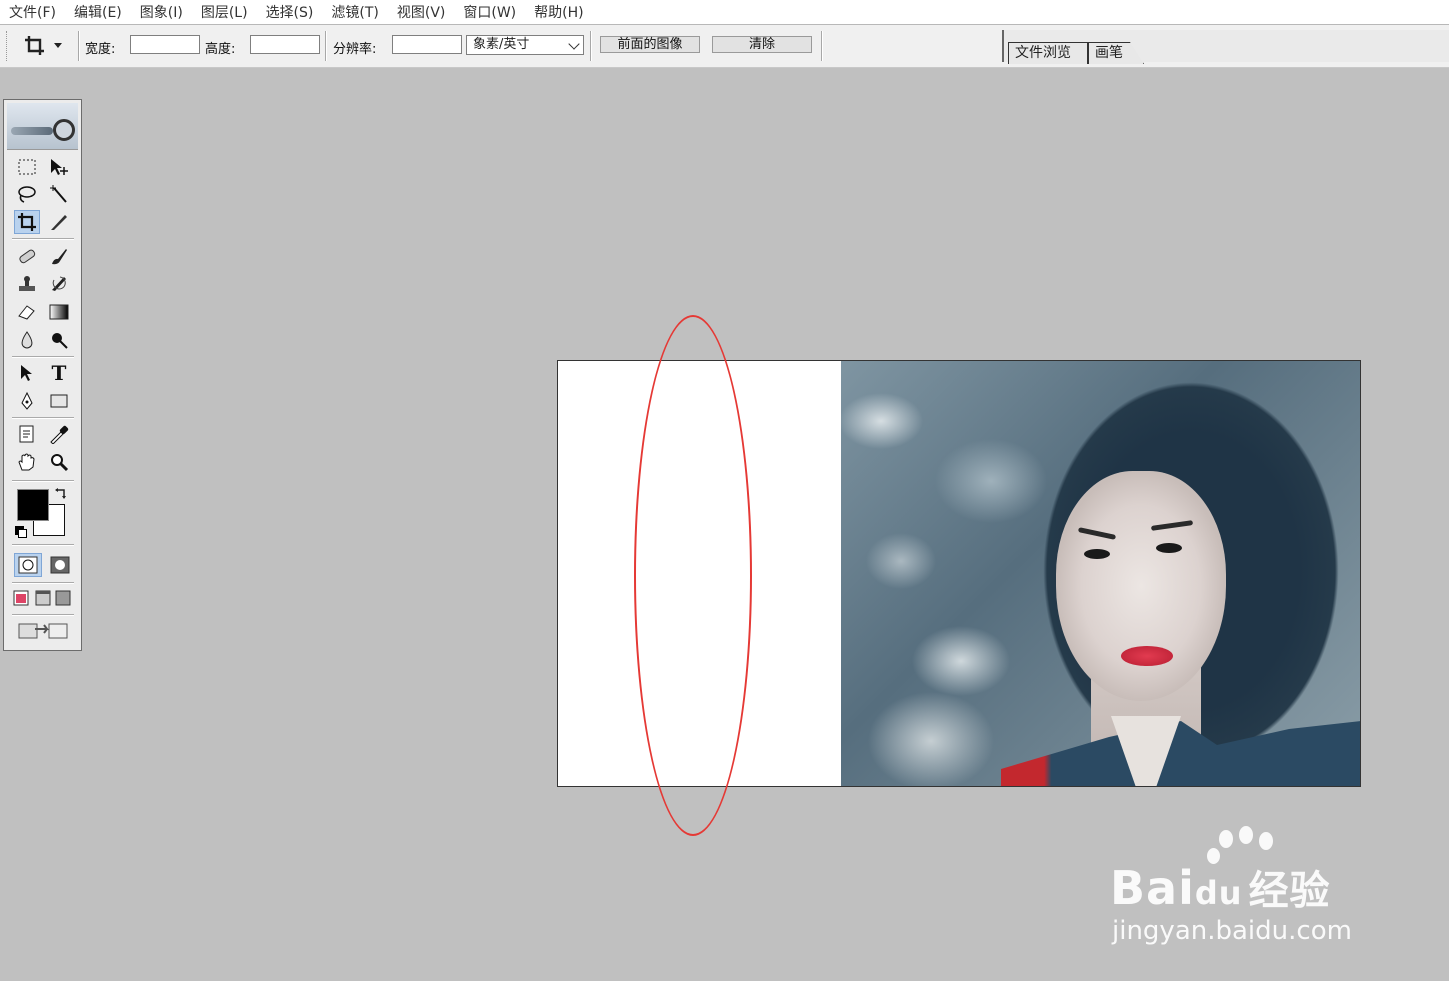 This screenshot has height=981, width=1449. What do you see at coordinates (32, 131) in the screenshot?
I see `feather-icon` at bounding box center [32, 131].